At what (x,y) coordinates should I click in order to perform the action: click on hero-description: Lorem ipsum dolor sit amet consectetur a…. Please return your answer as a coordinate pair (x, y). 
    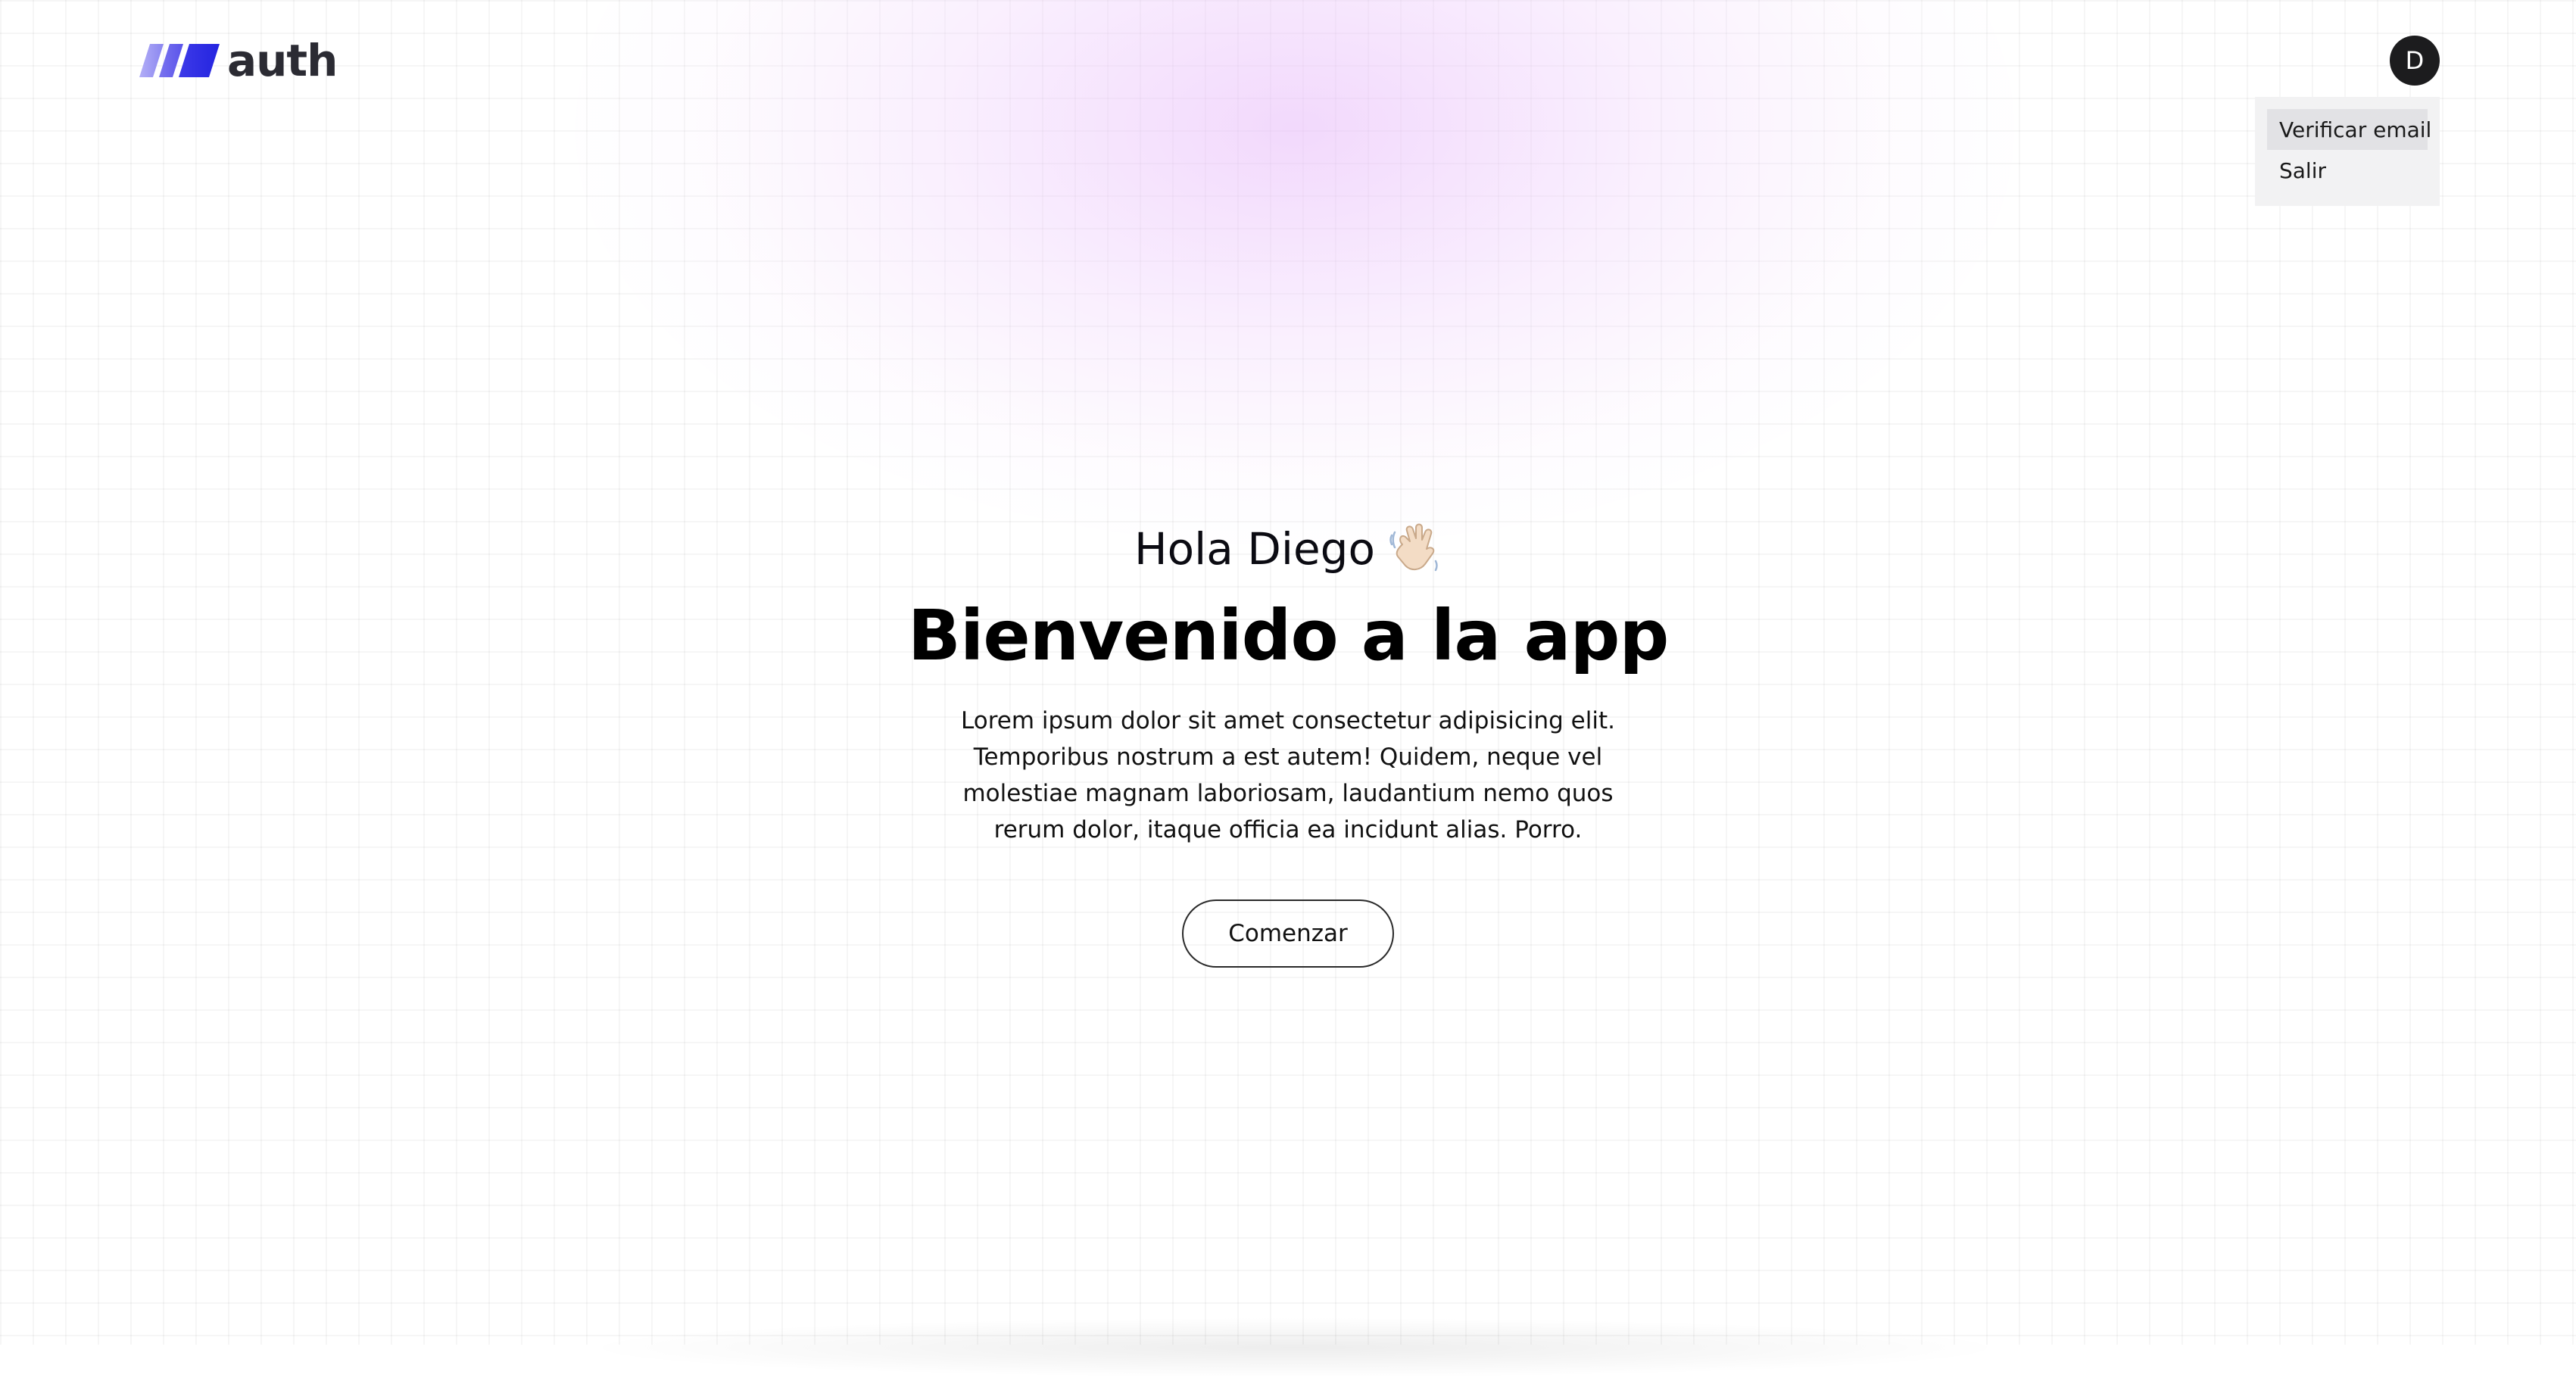
    Looking at the image, I should click on (1288, 775).